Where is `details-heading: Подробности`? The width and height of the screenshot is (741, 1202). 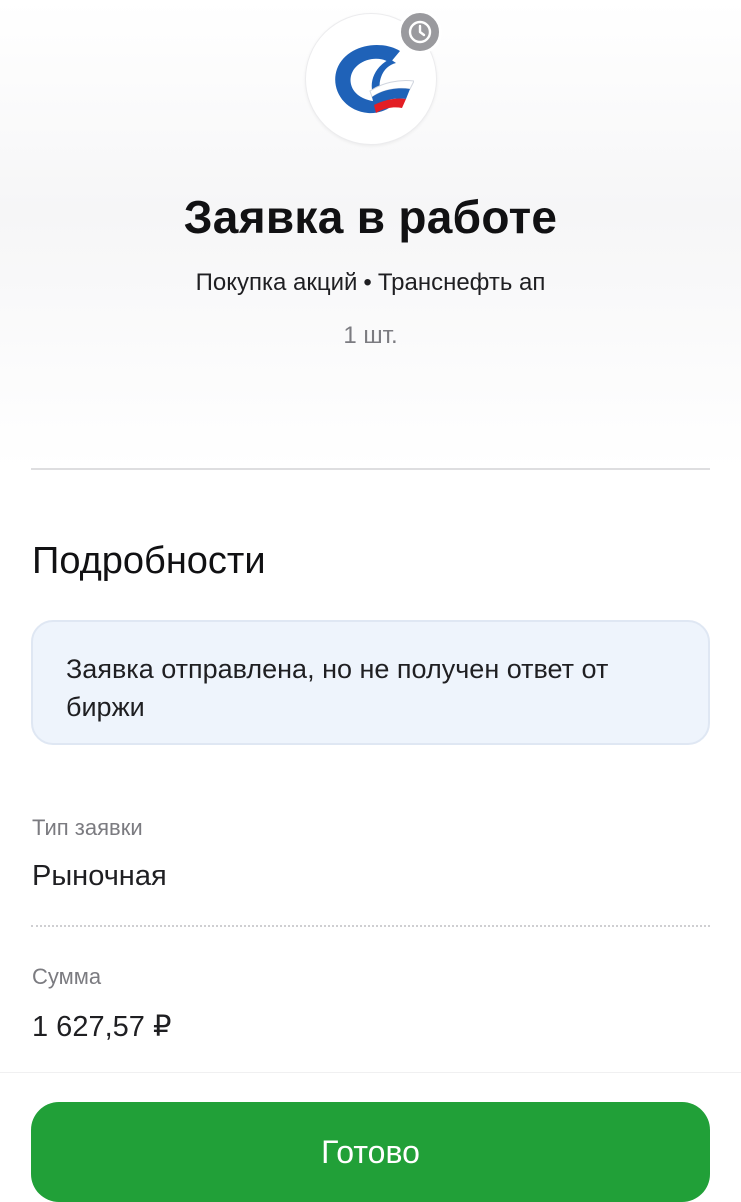
details-heading: Подробности is located at coordinates (149, 561).